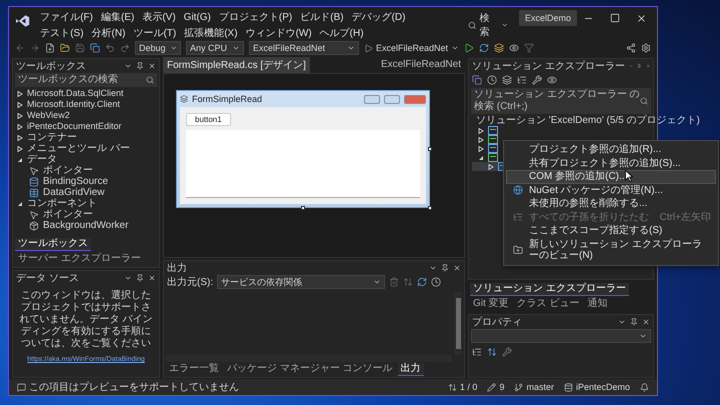  I want to click on forward-icon, so click(35, 48).